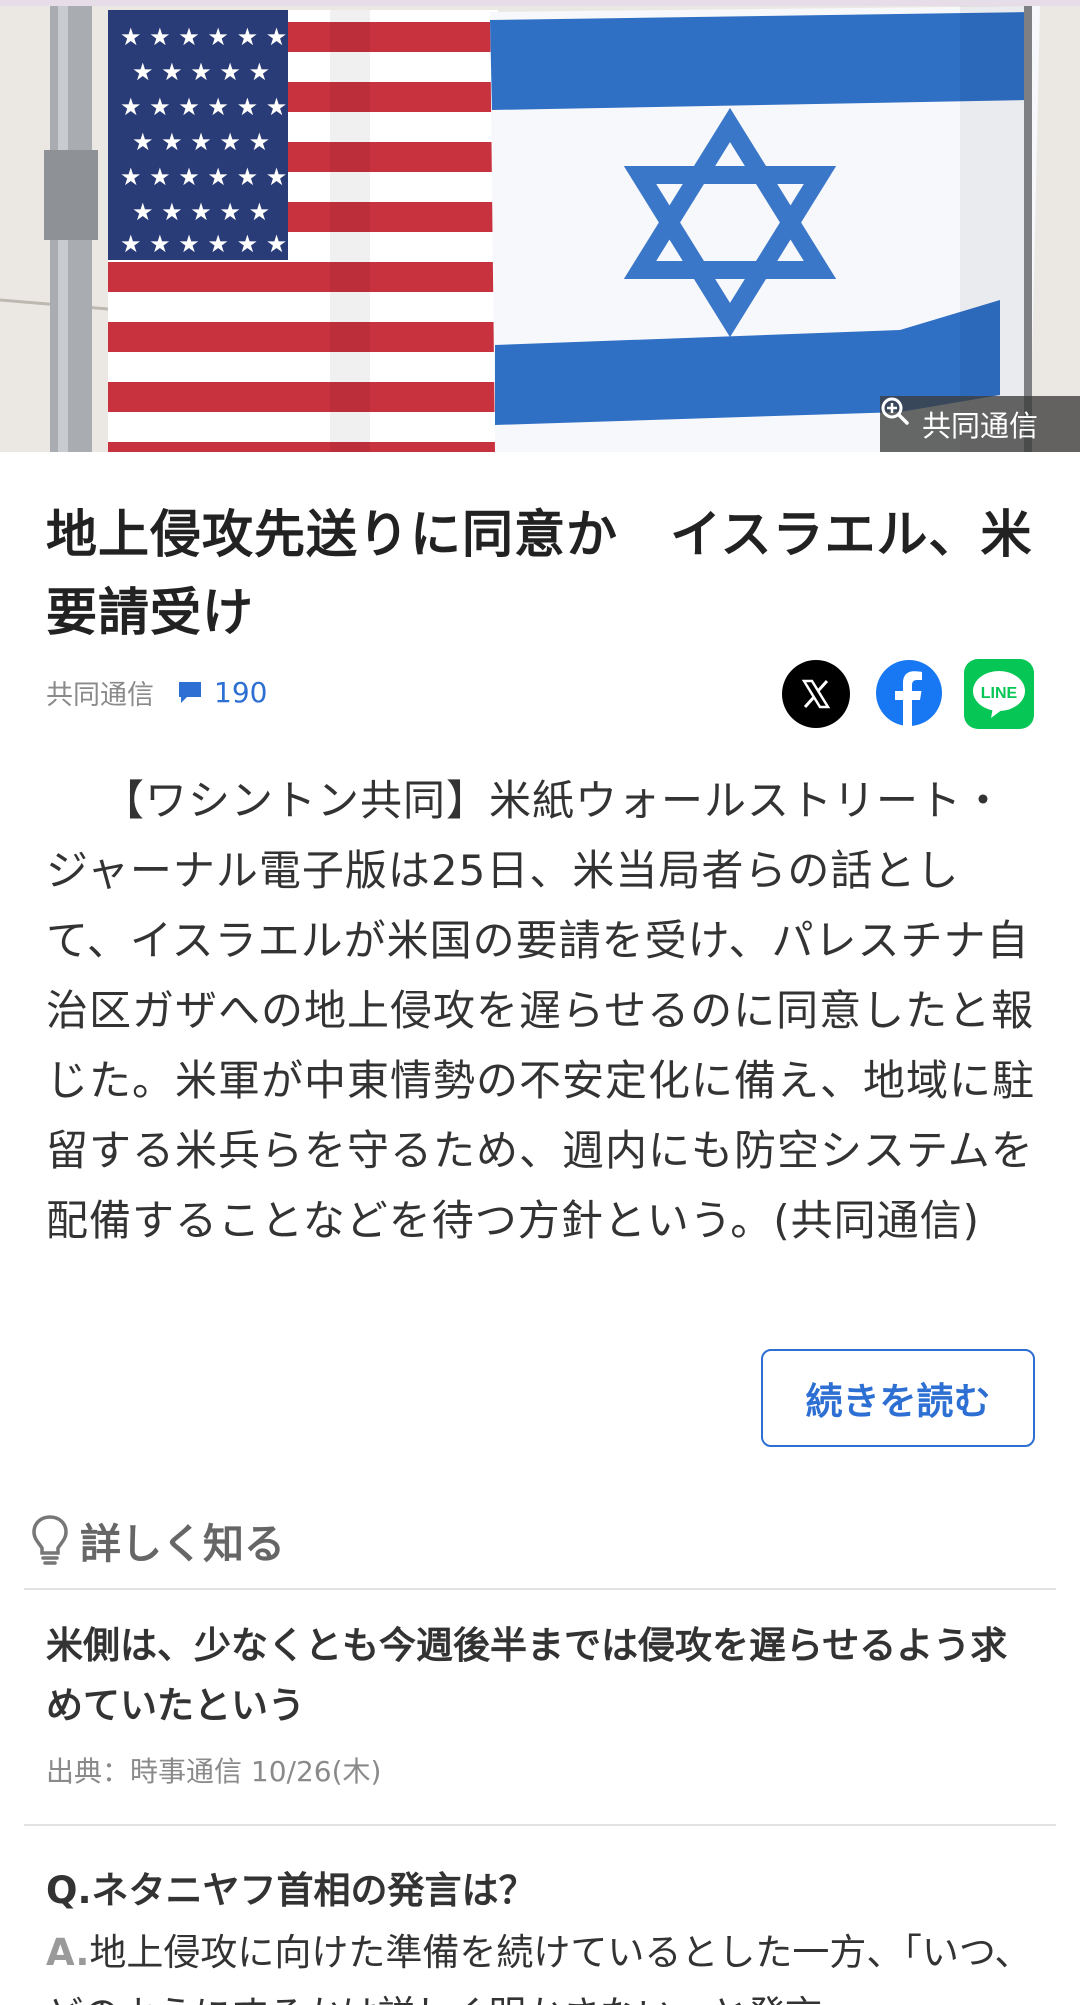 This screenshot has height=2005, width=1080. I want to click on qa-question: Q.ネタニヤフ首相の発言は？, so click(291, 1887).